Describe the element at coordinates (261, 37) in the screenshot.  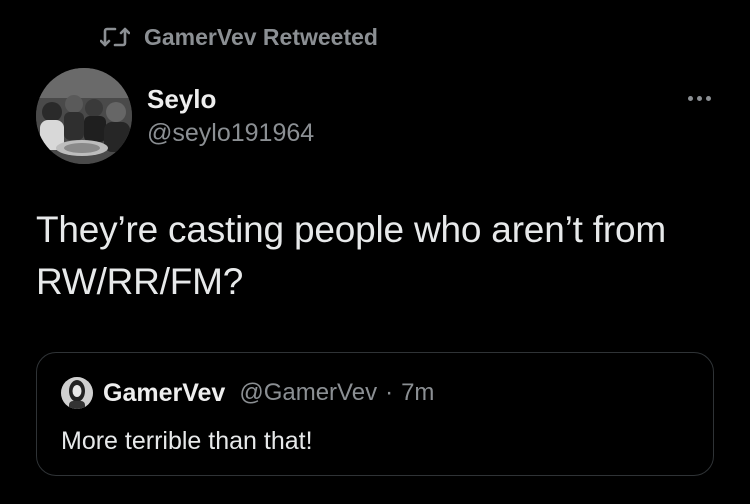
I see `retweet-label: GamerVev Retweeted` at that location.